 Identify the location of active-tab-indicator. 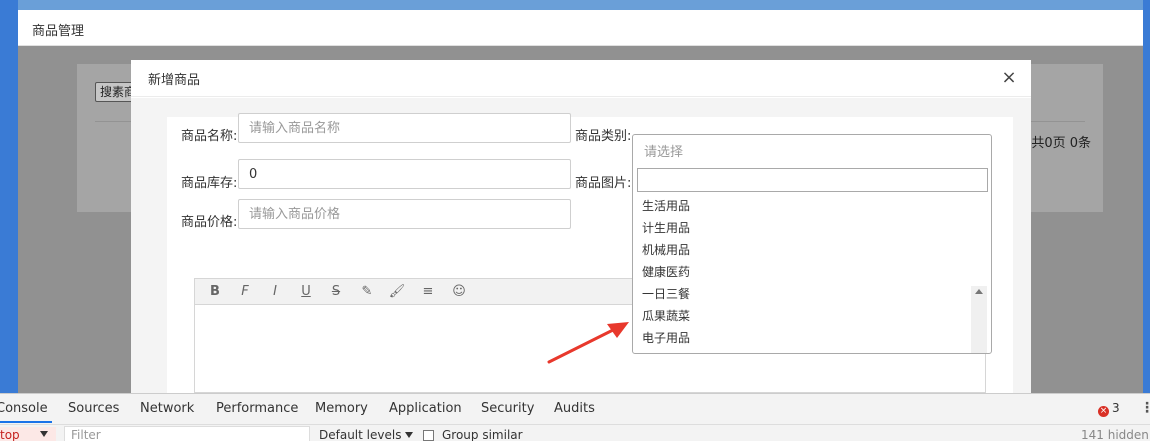
(26, 422).